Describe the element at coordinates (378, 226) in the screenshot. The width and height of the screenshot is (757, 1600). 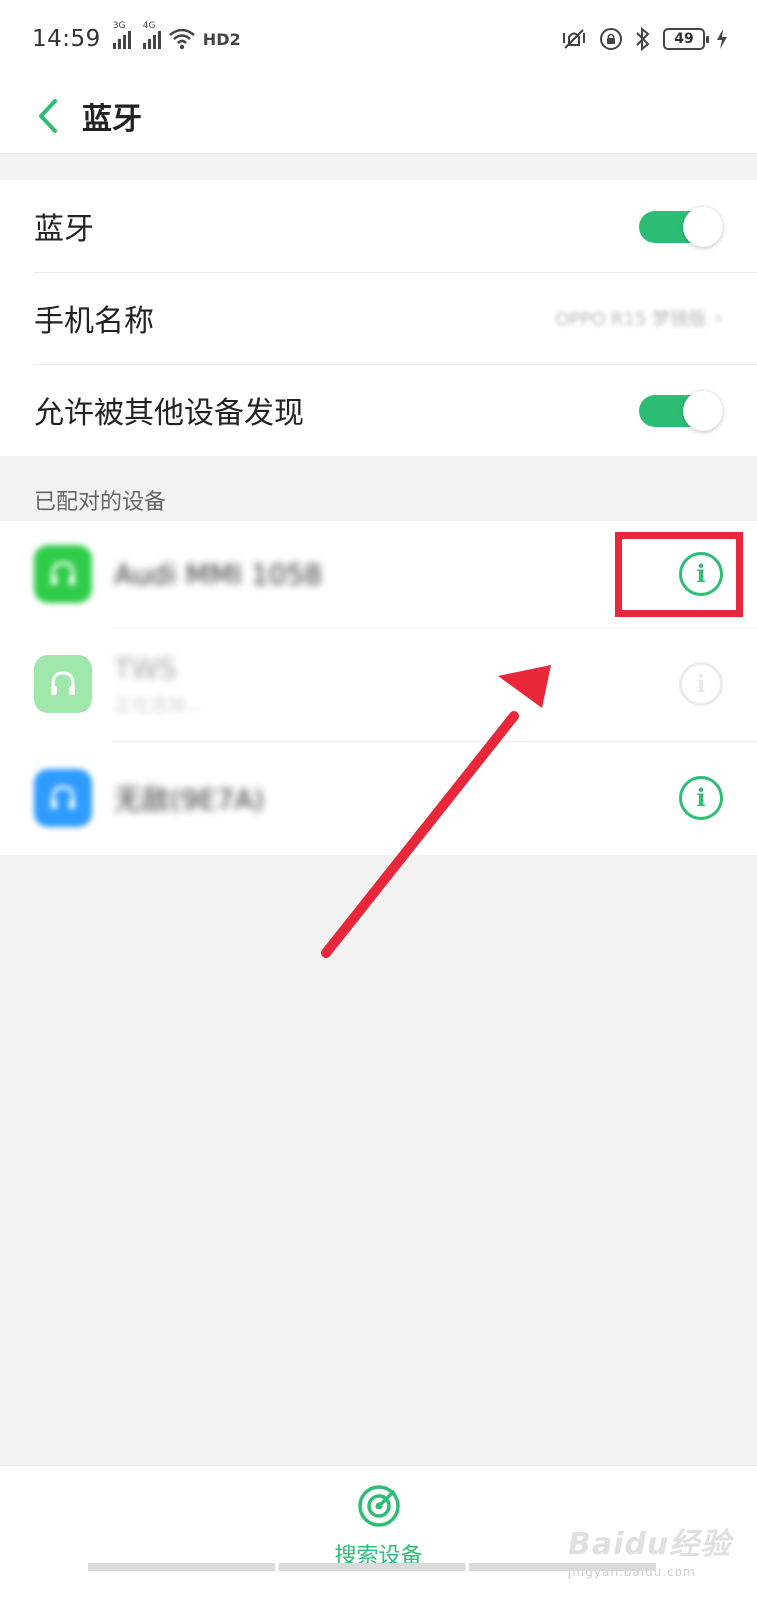
I see `bluetooth-row: 蓝牙` at that location.